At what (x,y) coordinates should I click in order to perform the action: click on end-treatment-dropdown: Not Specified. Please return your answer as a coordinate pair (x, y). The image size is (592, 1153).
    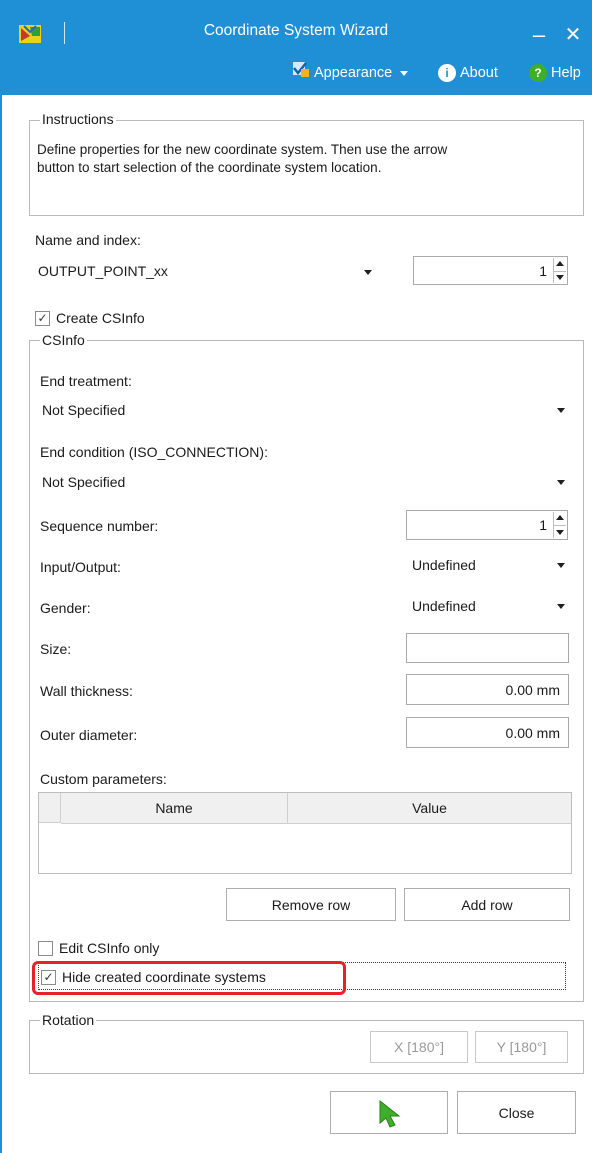
    Looking at the image, I should click on (305, 411).